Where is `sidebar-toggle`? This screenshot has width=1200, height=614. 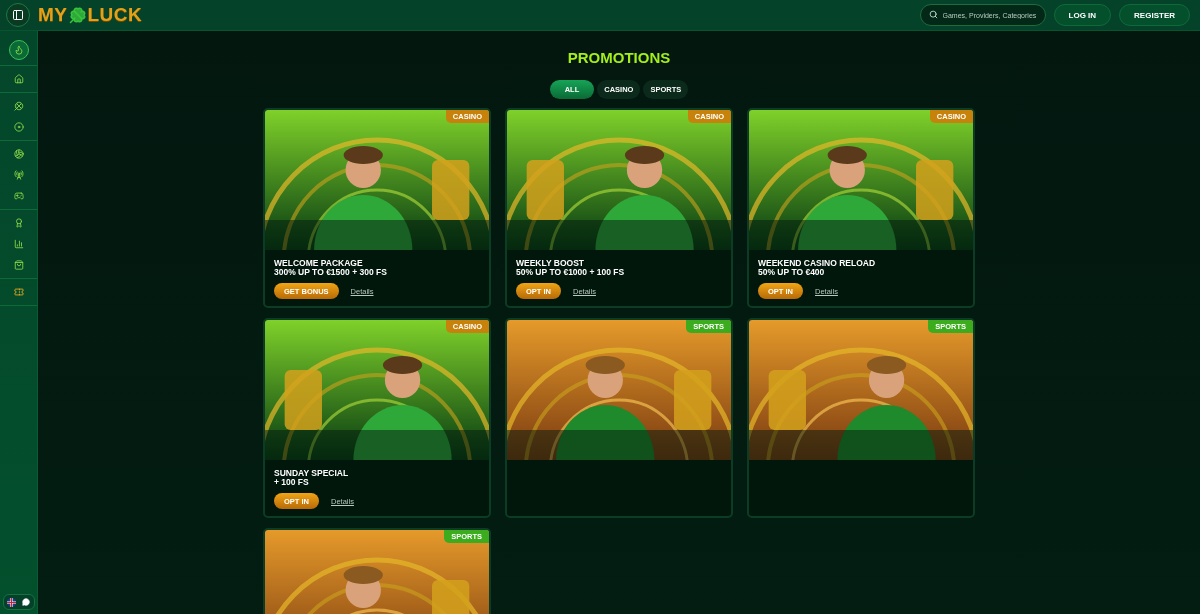
sidebar-toggle is located at coordinates (18, 15).